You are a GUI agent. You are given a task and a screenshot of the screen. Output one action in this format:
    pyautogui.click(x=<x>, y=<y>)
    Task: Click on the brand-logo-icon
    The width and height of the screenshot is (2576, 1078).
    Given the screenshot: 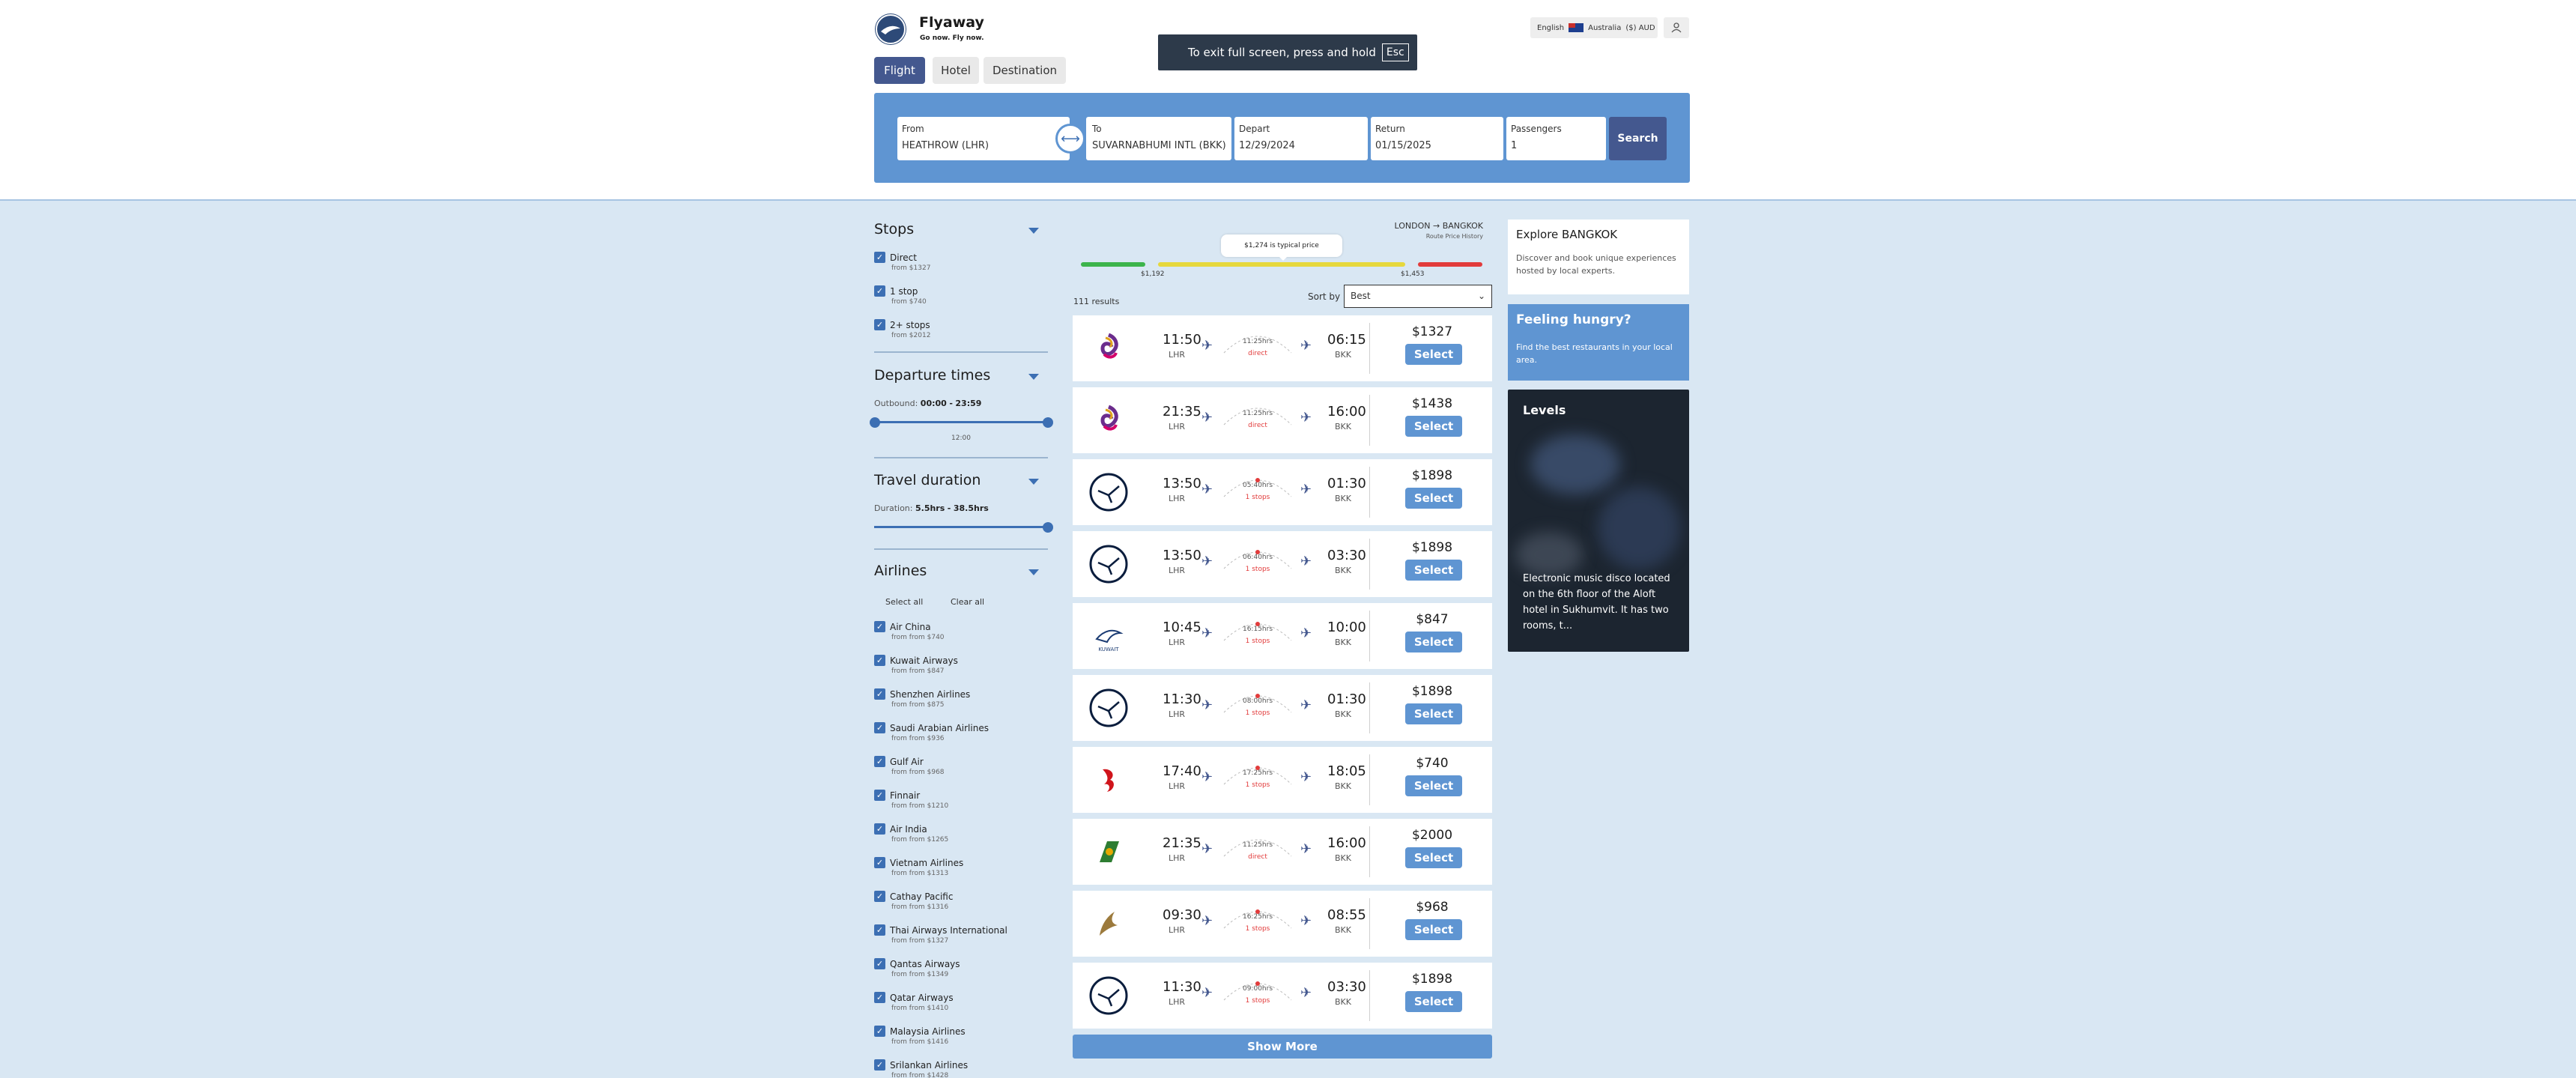 What is the action you would take?
    pyautogui.click(x=890, y=29)
    